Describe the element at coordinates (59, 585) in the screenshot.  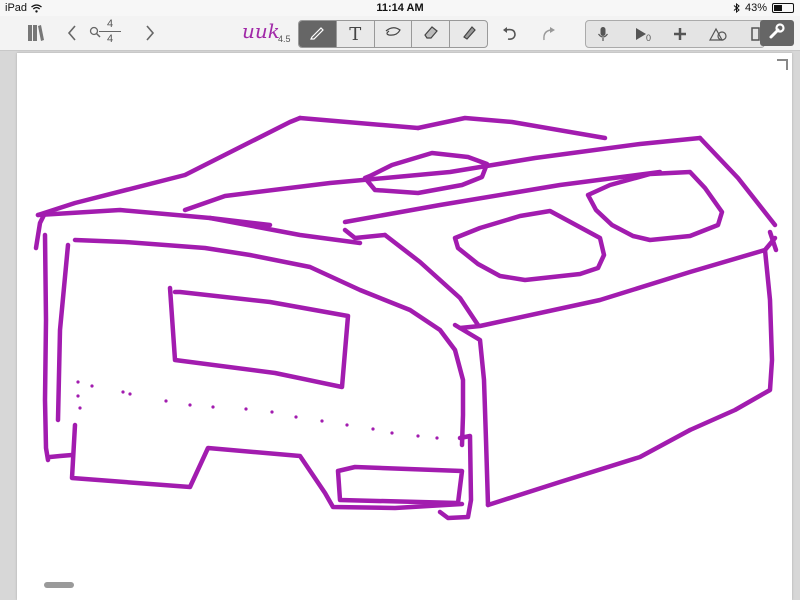
I see `page-handle` at that location.